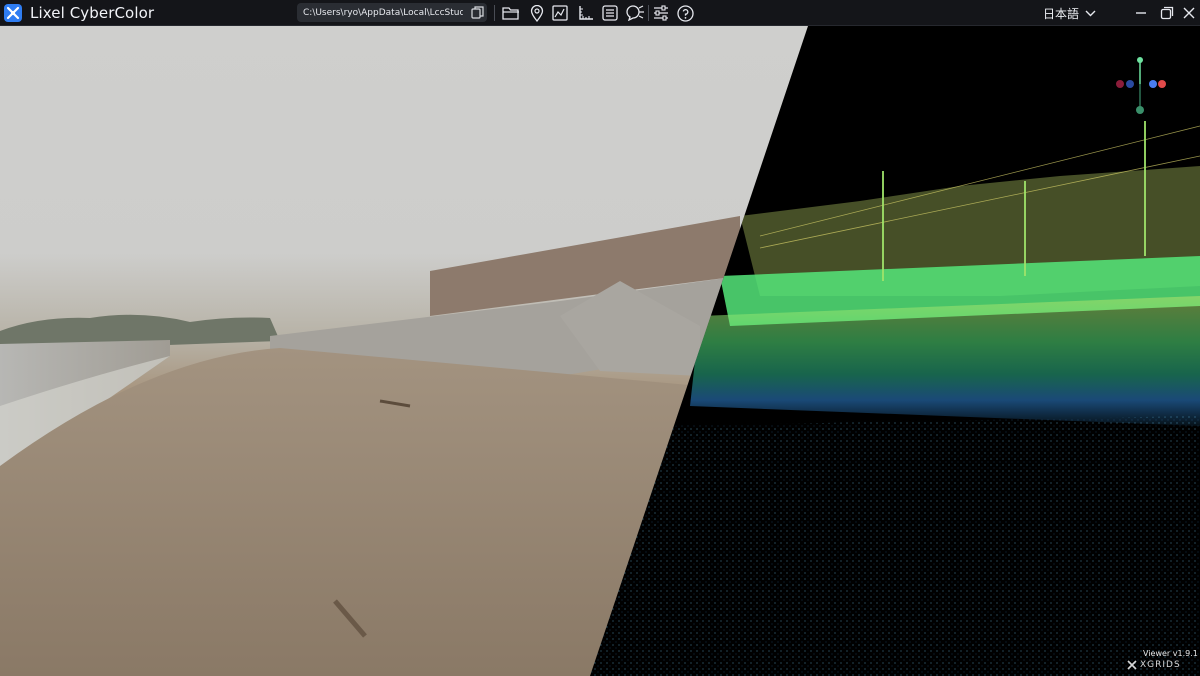 The image size is (1200, 676). I want to click on sliders-icon, so click(661, 13).